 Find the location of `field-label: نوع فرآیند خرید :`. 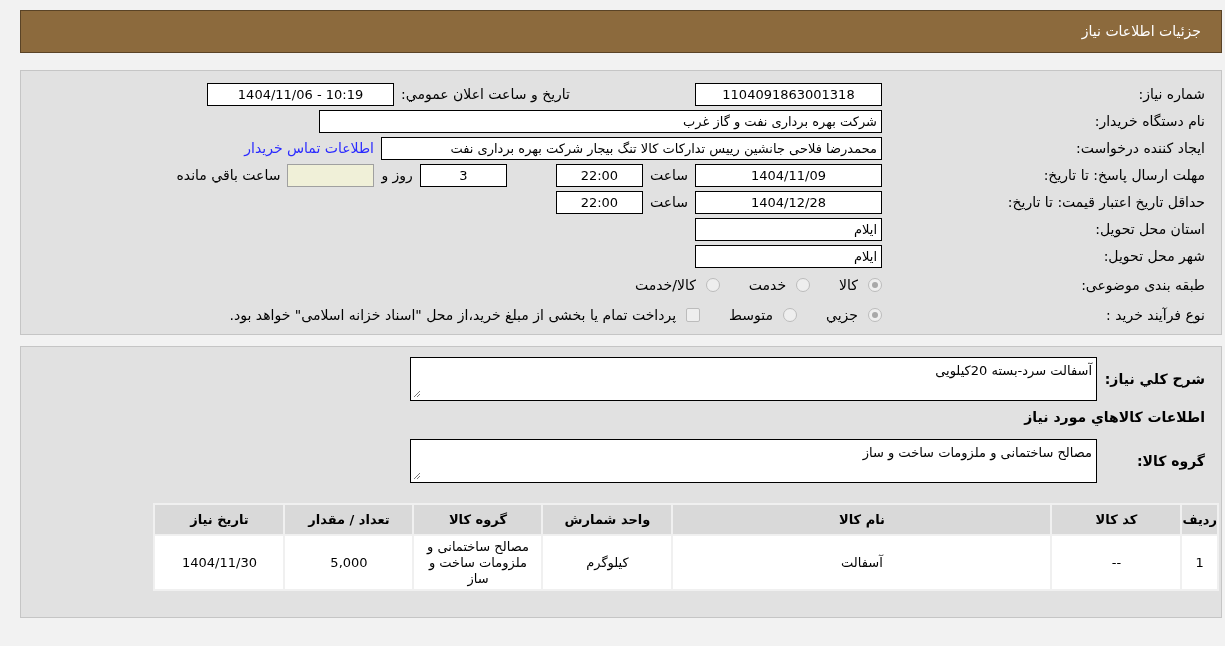

field-label: نوع فرآیند خرید : is located at coordinates (1155, 315).